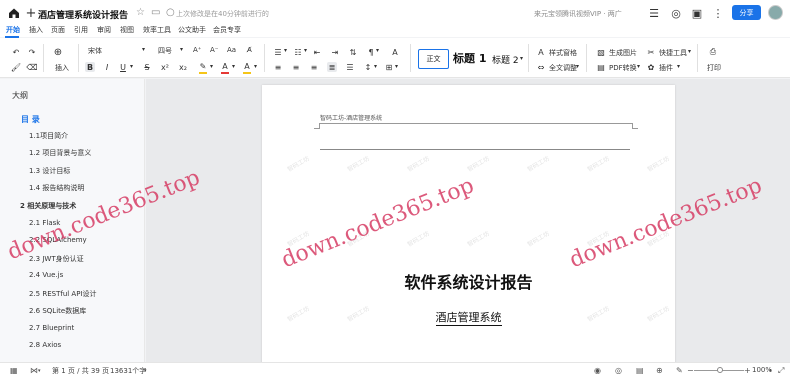 This screenshot has width=790, height=378. Describe the element at coordinates (56, 188) in the screenshot. I see `outline-item: 1.4 报告结构说明` at that location.